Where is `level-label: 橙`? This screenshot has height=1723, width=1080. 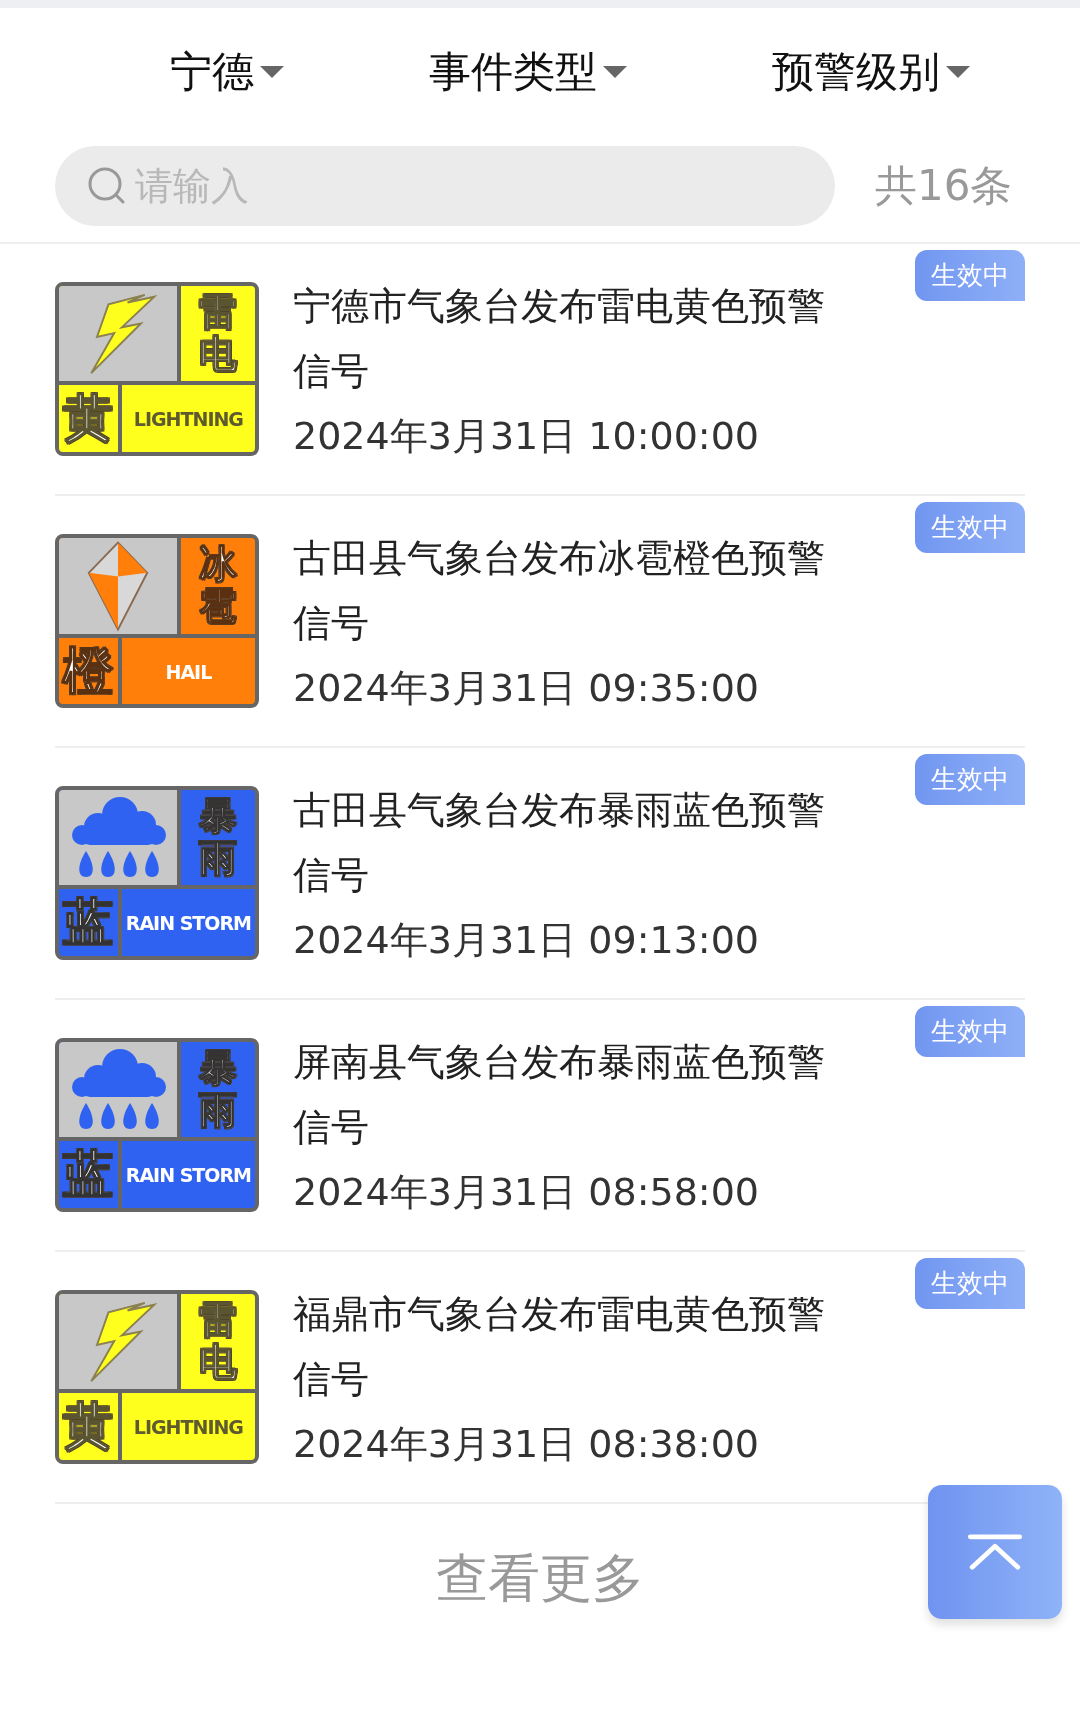 level-label: 橙 is located at coordinates (90, 671).